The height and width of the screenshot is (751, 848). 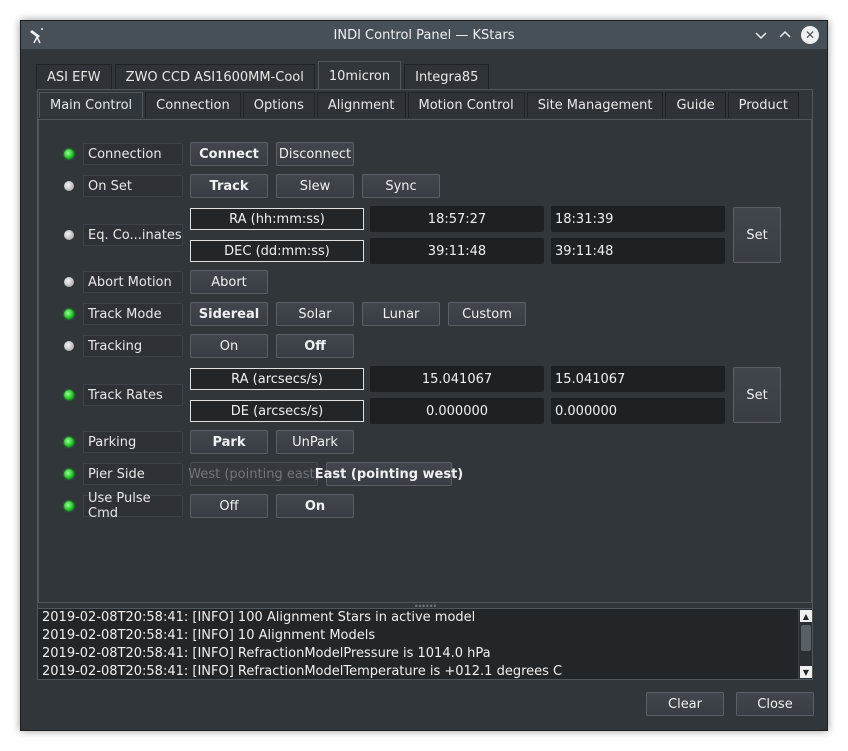 I want to click on property-label: Use Pulse Cmd, so click(x=133, y=506).